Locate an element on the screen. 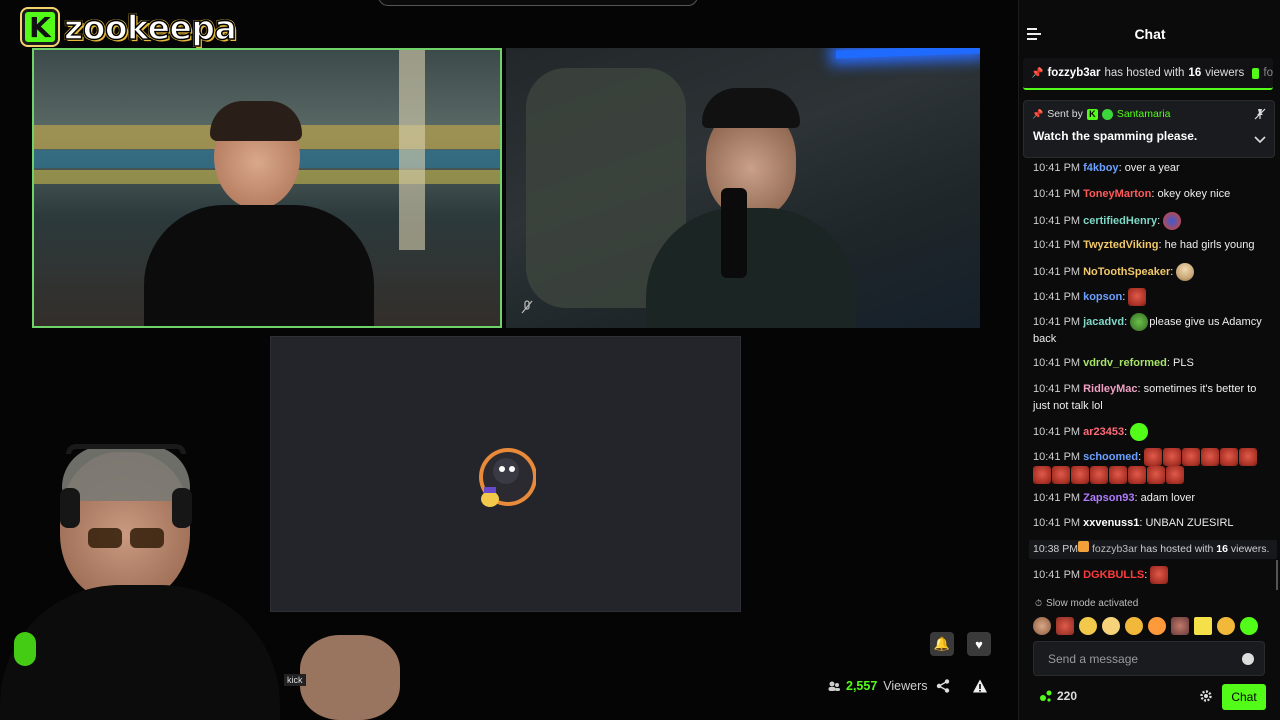  viewers-icon is located at coordinates (834, 686).